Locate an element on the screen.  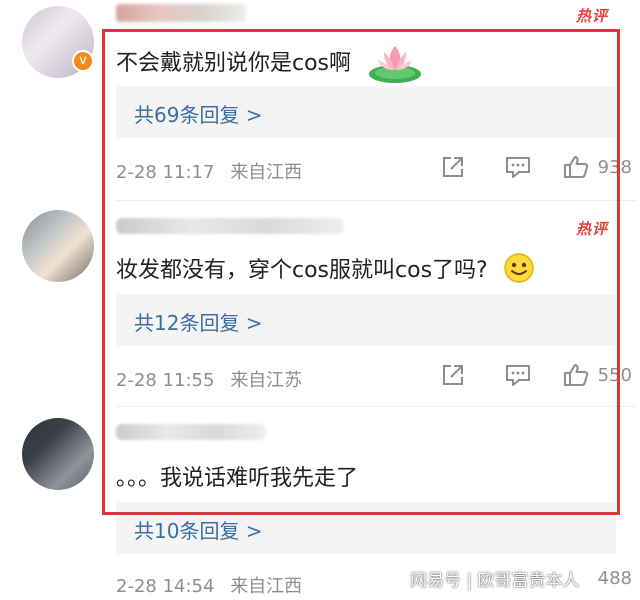
comment-text: 不会戴就别说你是cos啊 is located at coordinates (270, 64).